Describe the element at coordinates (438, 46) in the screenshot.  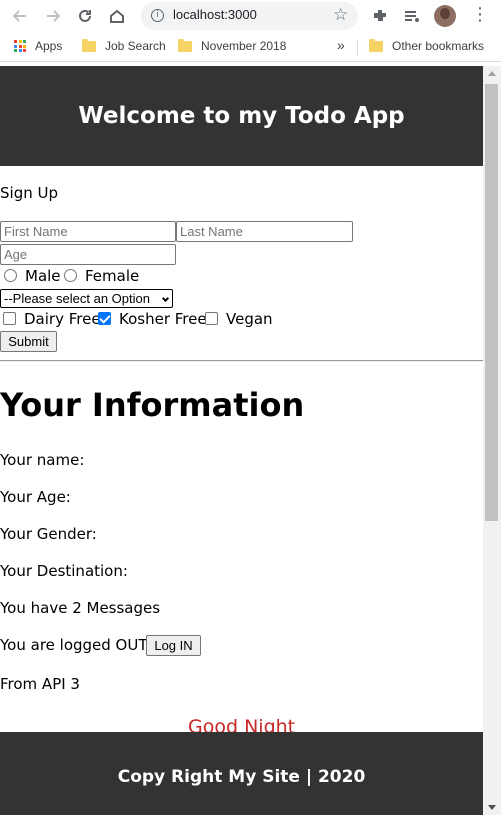
I see `bookmark-label: Other bookmarks` at that location.